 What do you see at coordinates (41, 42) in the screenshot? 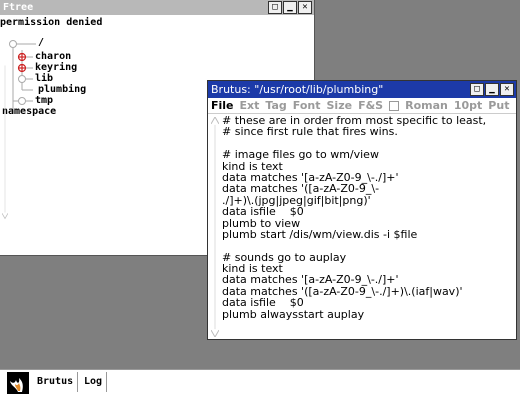
I see `tree-root: /` at bounding box center [41, 42].